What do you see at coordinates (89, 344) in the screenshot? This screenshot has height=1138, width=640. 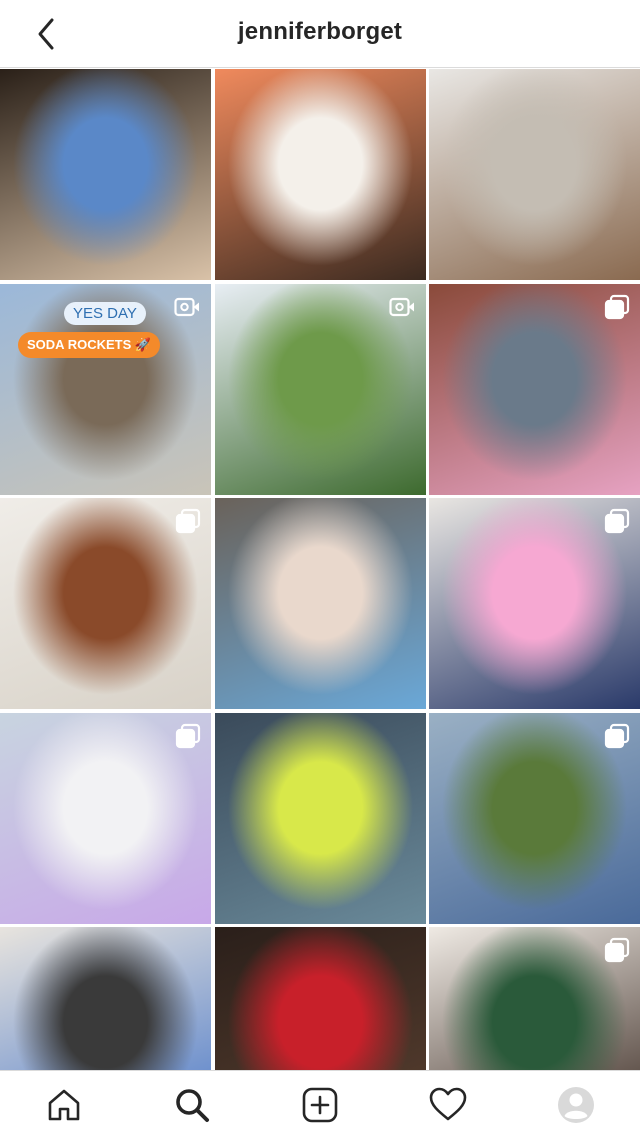 I see `story-sticker-soda-rockets: SODA ROCKETS 🚀` at bounding box center [89, 344].